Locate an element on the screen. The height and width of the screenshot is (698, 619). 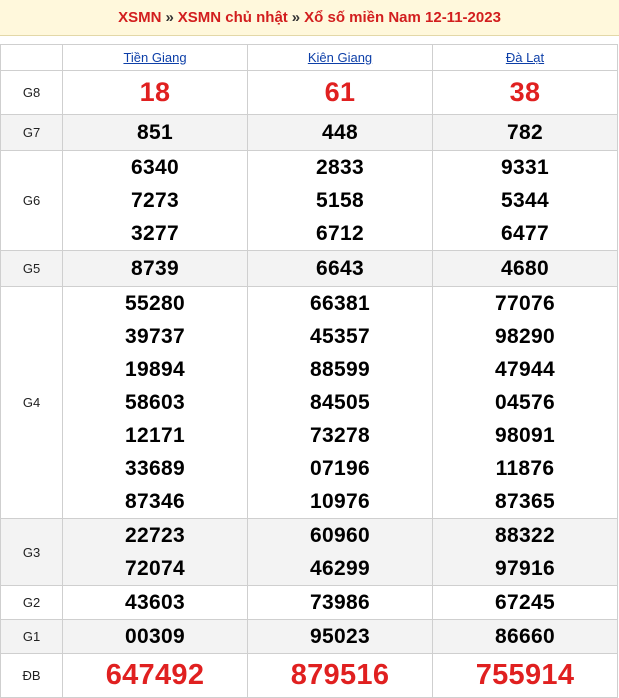
prize-number: 87365 is located at coordinates (525, 501).